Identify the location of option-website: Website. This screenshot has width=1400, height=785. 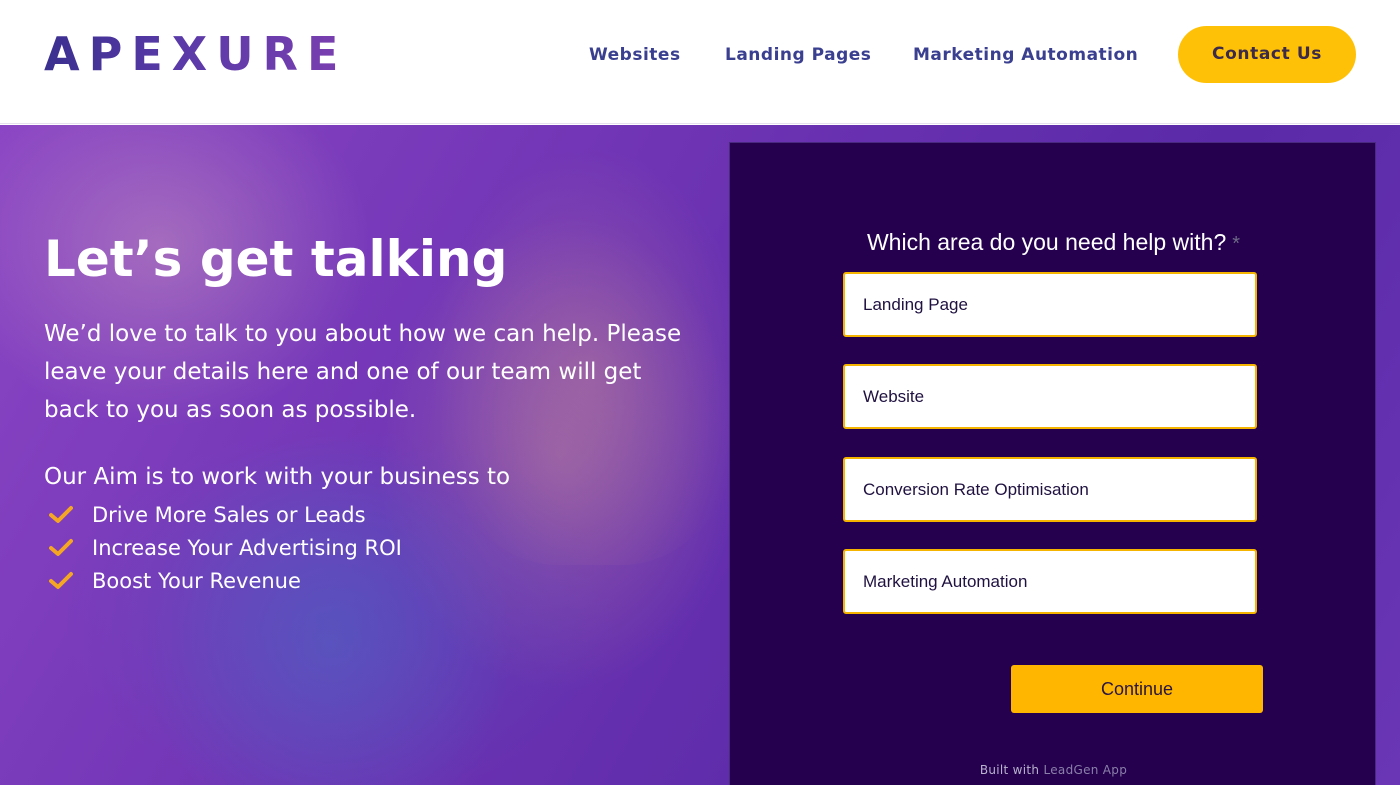
(1050, 396).